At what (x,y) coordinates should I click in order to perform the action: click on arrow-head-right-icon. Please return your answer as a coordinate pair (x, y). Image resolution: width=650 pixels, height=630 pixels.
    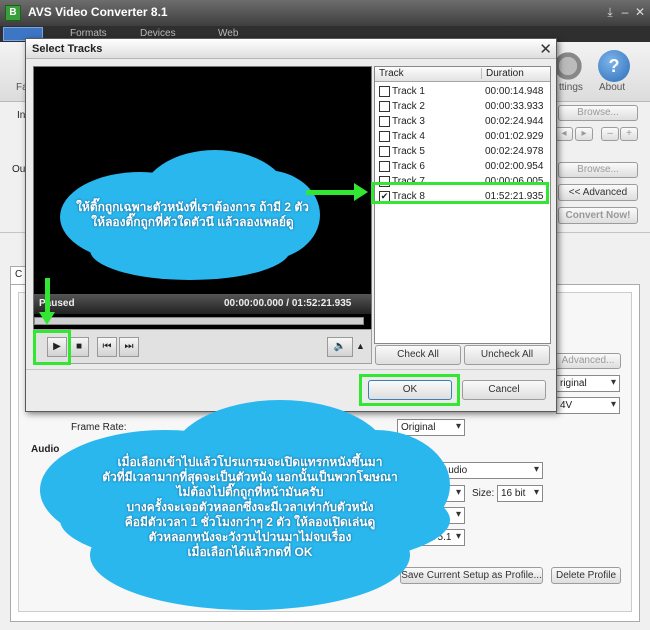
    Looking at the image, I should click on (361, 192).